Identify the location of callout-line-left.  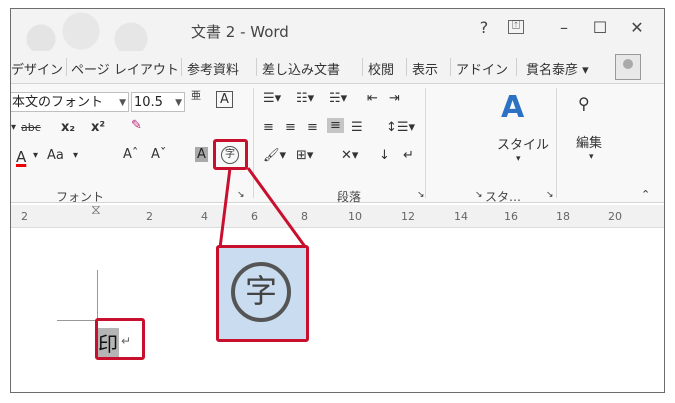
(225, 208).